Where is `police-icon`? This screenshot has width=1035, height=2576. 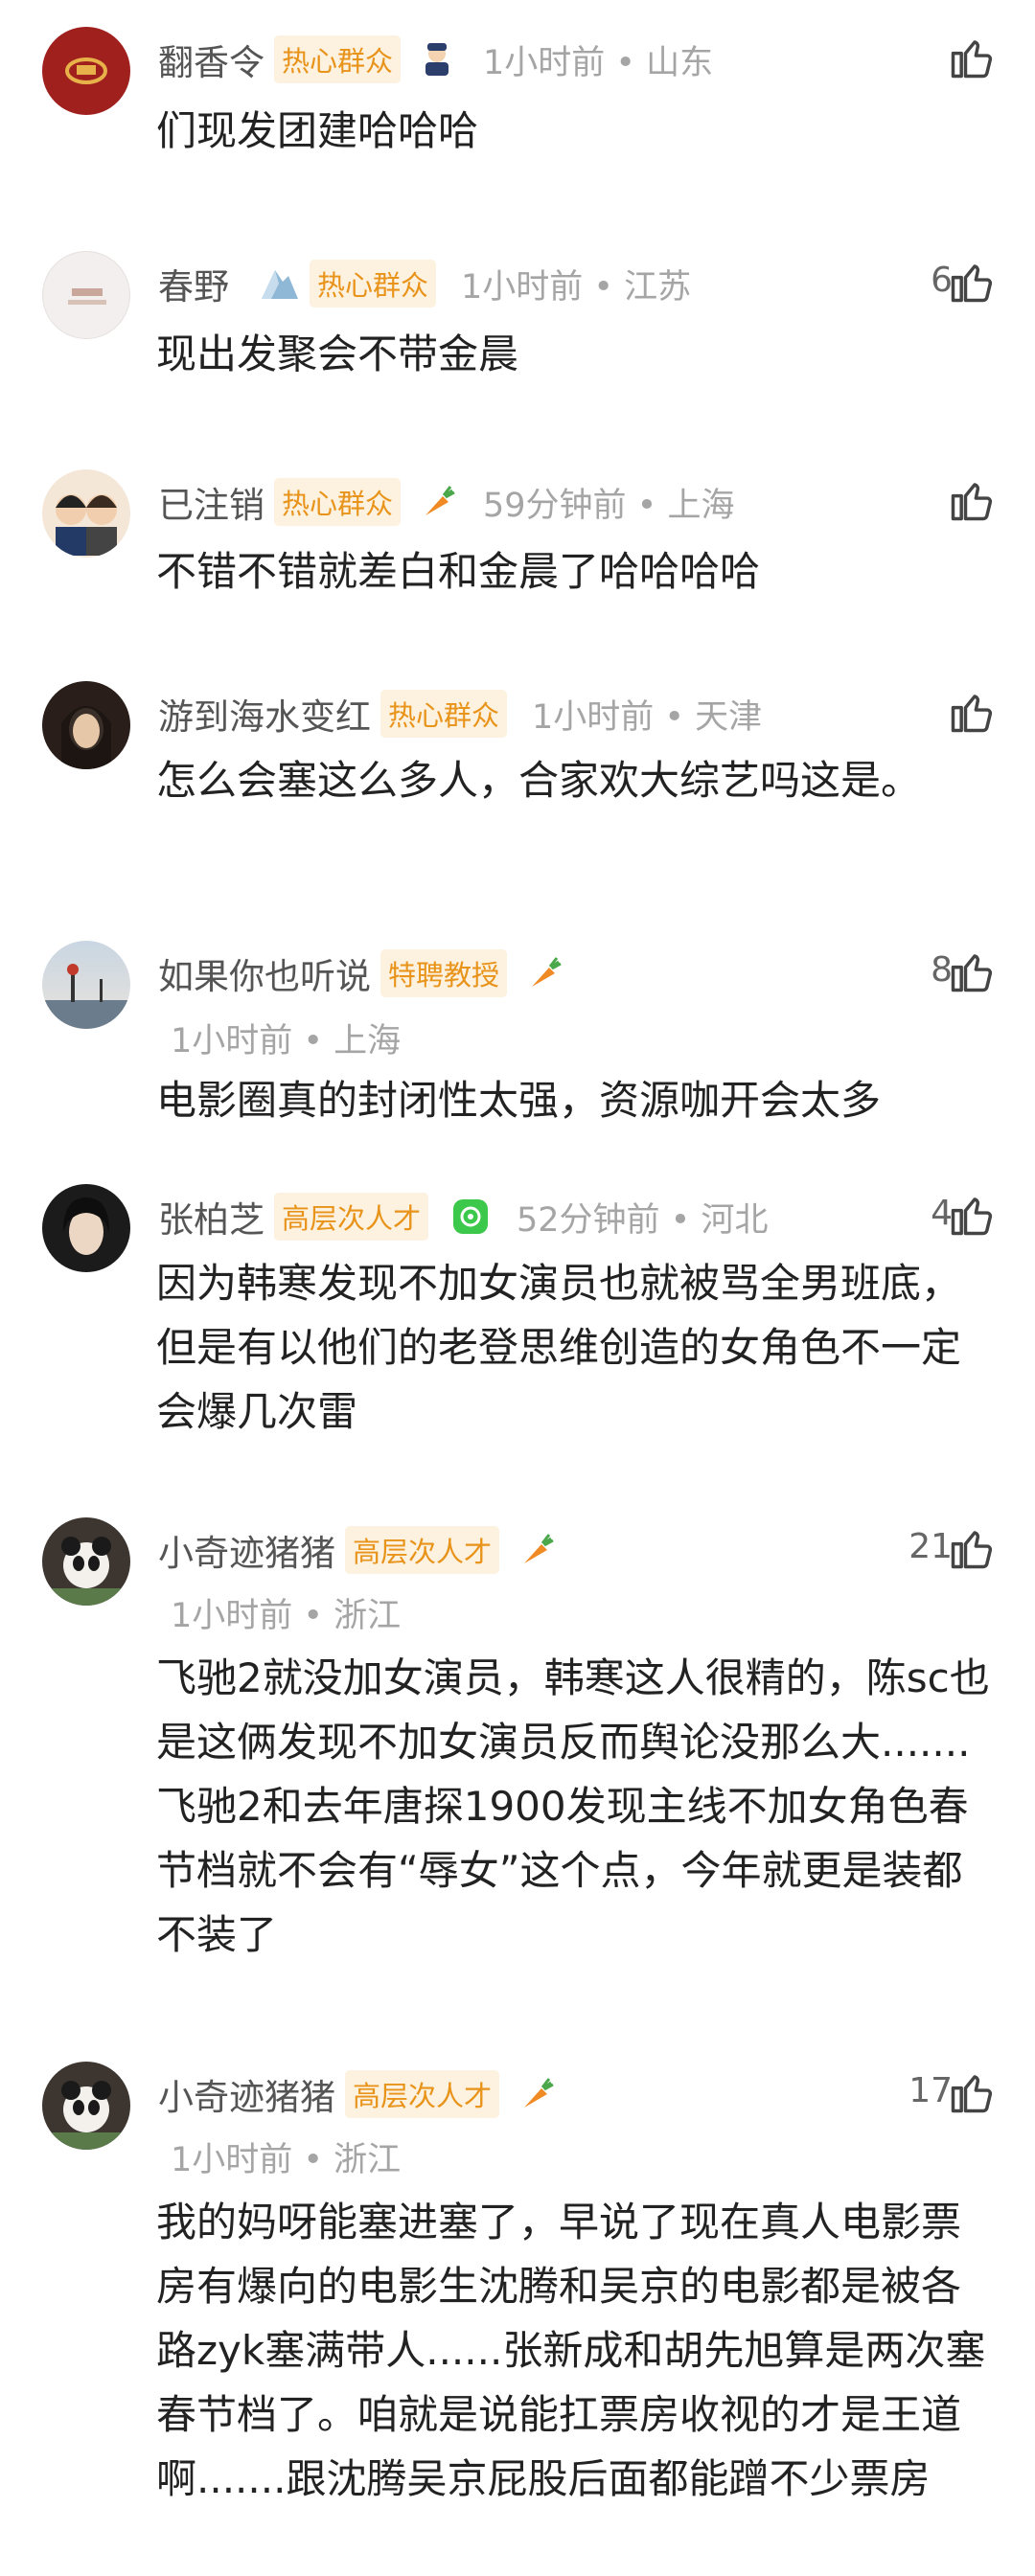 police-icon is located at coordinates (437, 59).